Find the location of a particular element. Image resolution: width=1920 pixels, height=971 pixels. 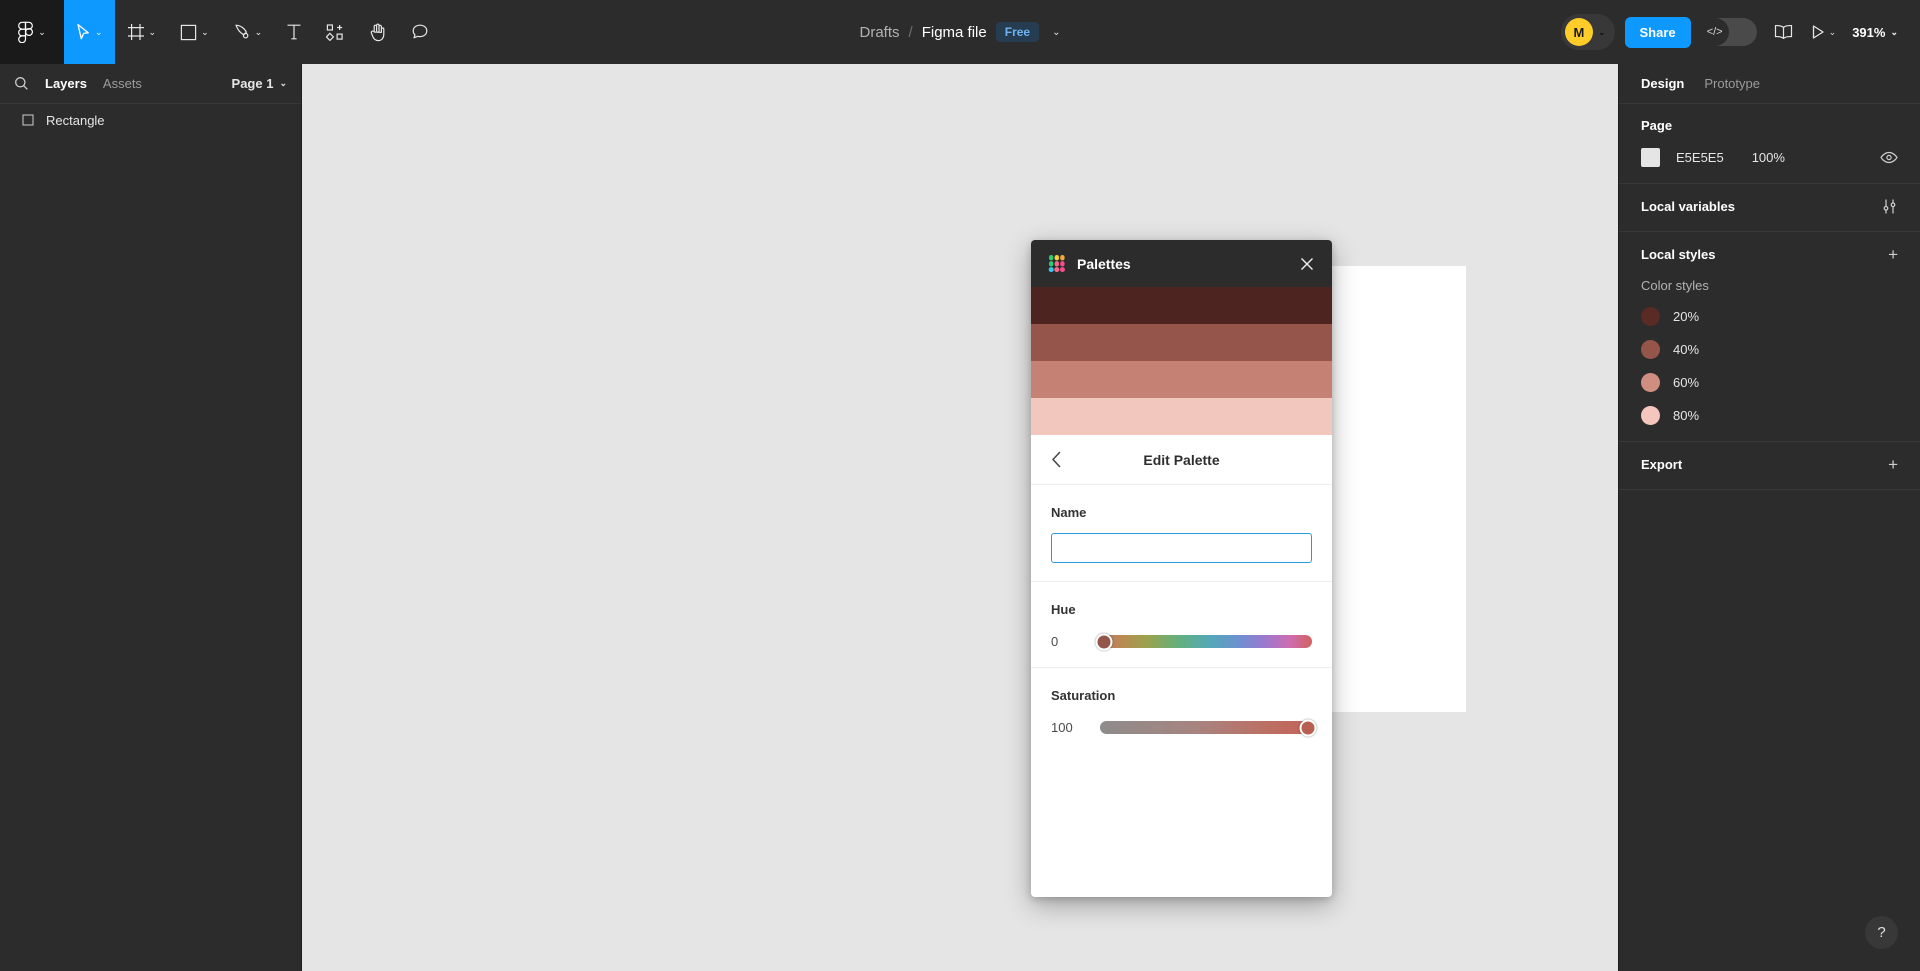

color-style-label: 80% is located at coordinates (1686, 415).